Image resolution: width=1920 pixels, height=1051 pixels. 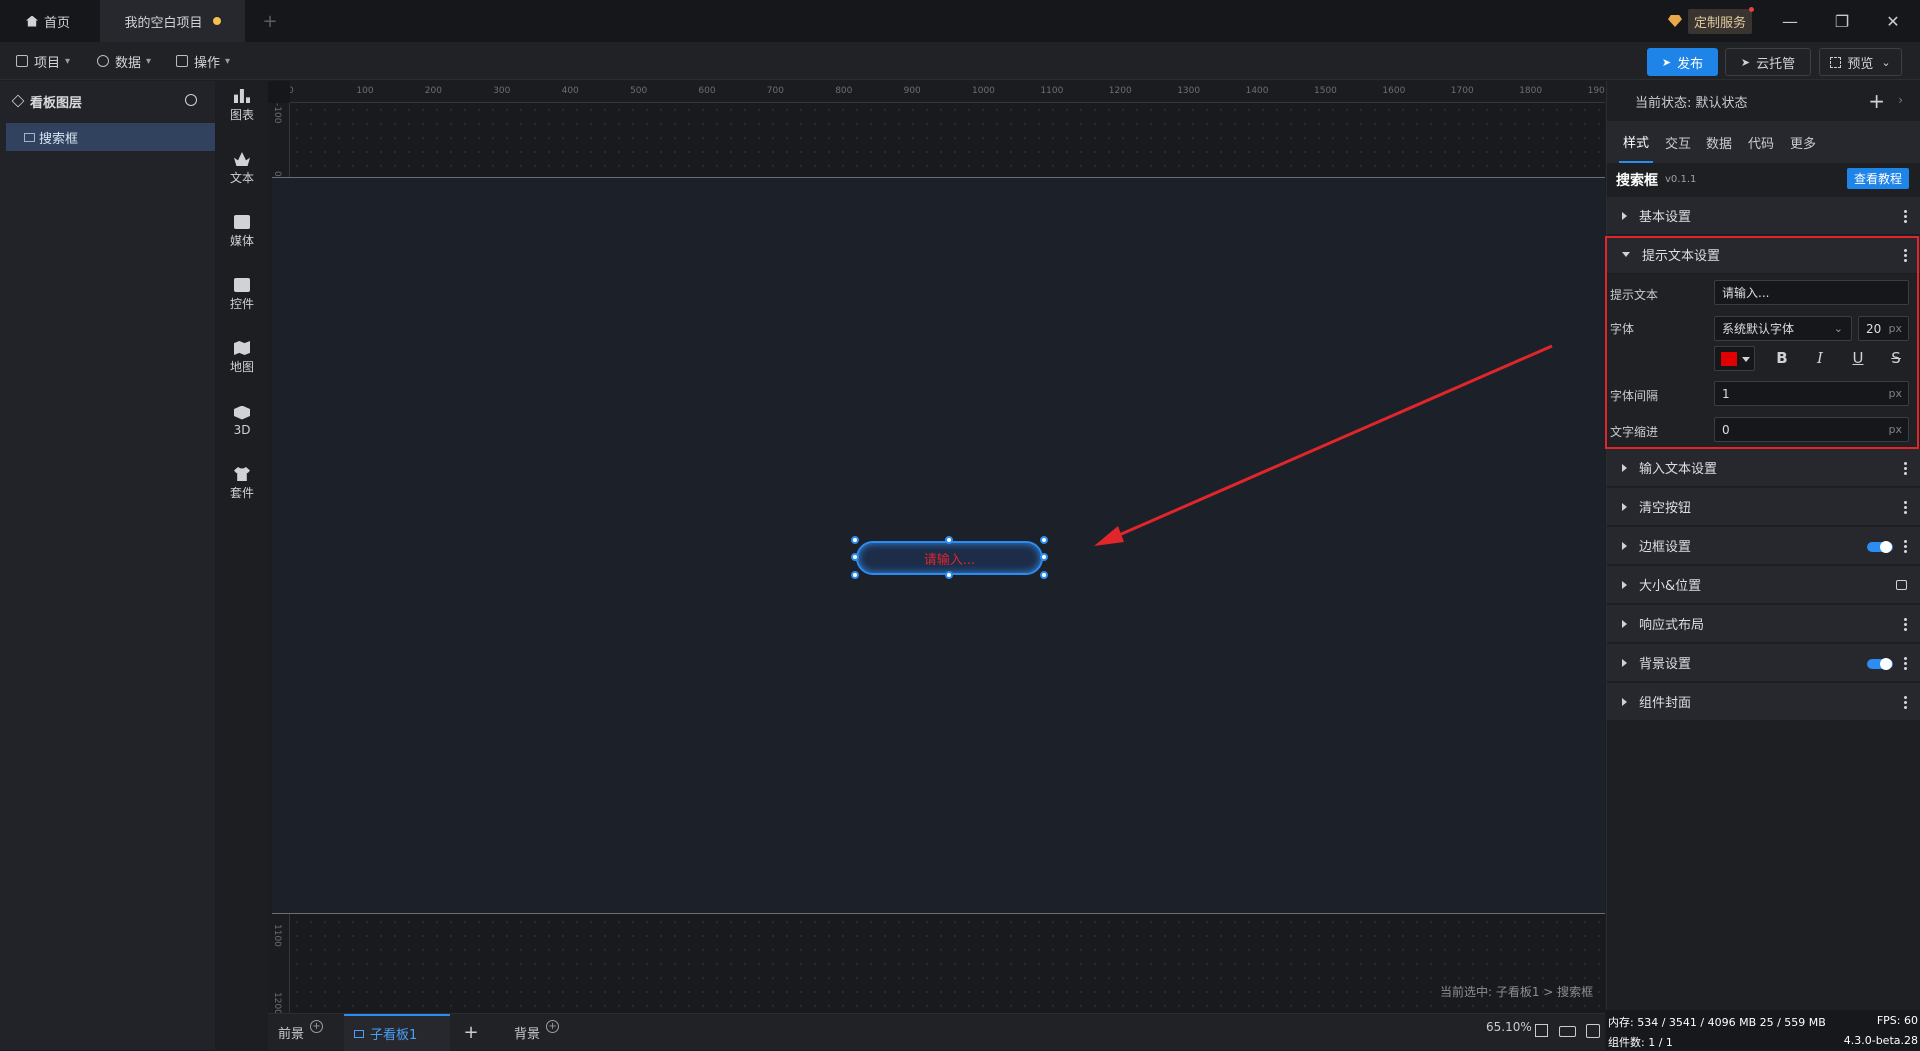 What do you see at coordinates (107, 565) in the screenshot?
I see `layers-panel: 看板图层 搜索框` at bounding box center [107, 565].